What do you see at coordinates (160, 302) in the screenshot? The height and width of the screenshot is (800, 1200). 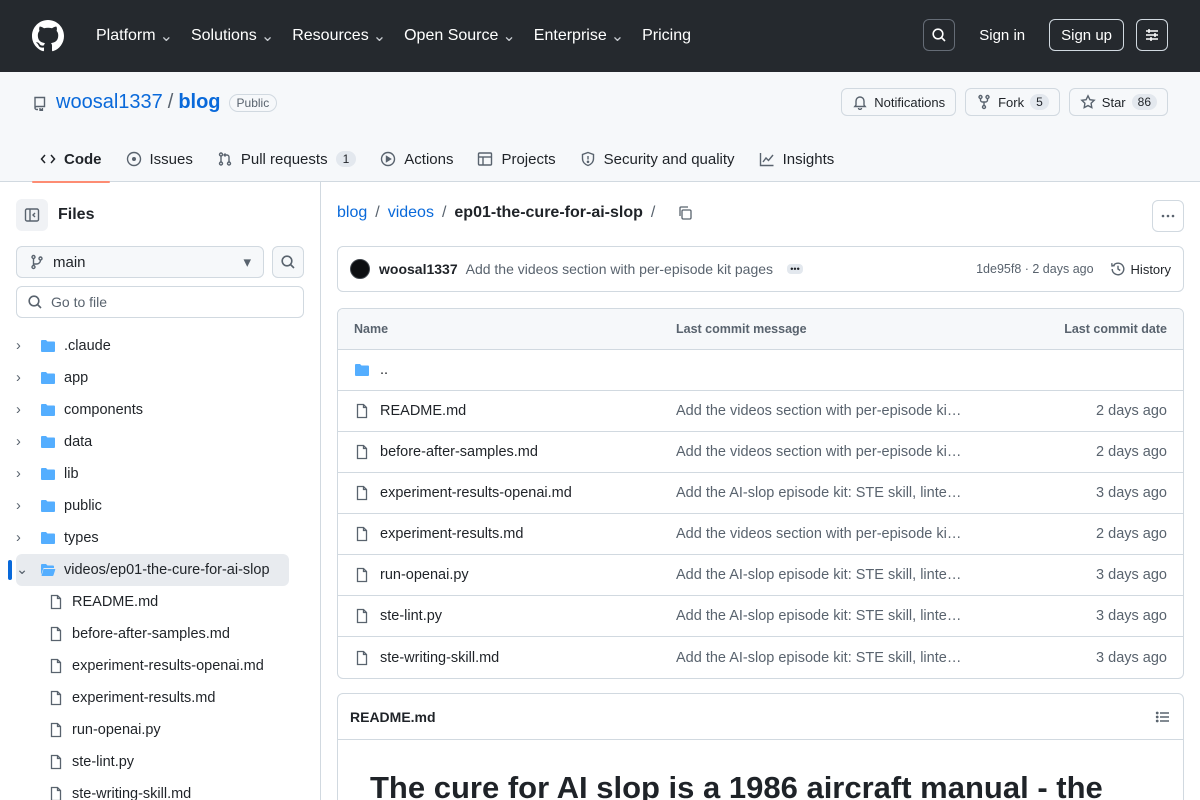 I see `go-to-file-input: Go to file` at bounding box center [160, 302].